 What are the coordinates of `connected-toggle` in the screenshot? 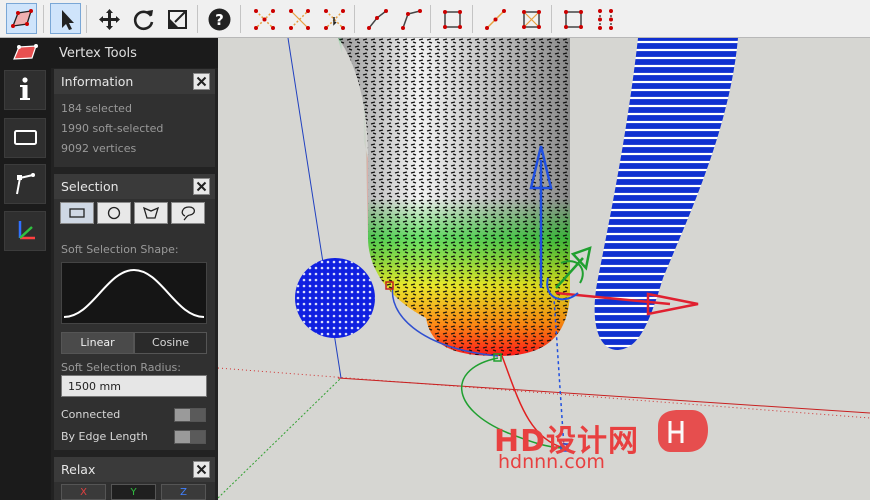 It's located at (190, 415).